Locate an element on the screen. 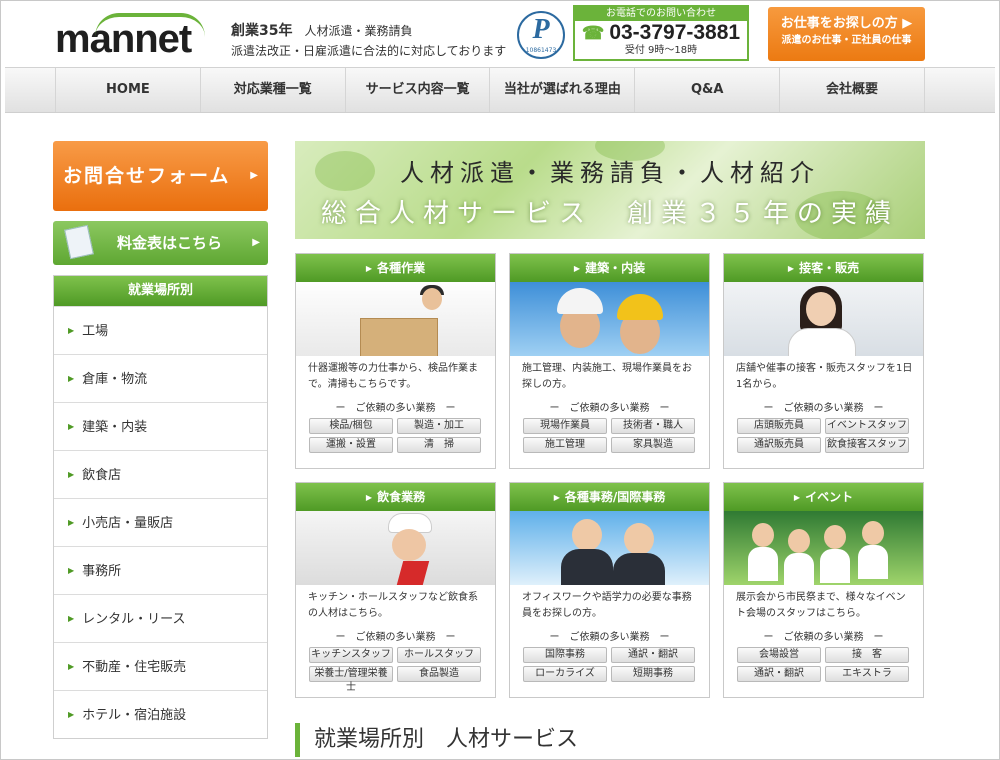  sidebar-item-real-estate: ▶ 不動産・住宅販売 is located at coordinates (160, 666).